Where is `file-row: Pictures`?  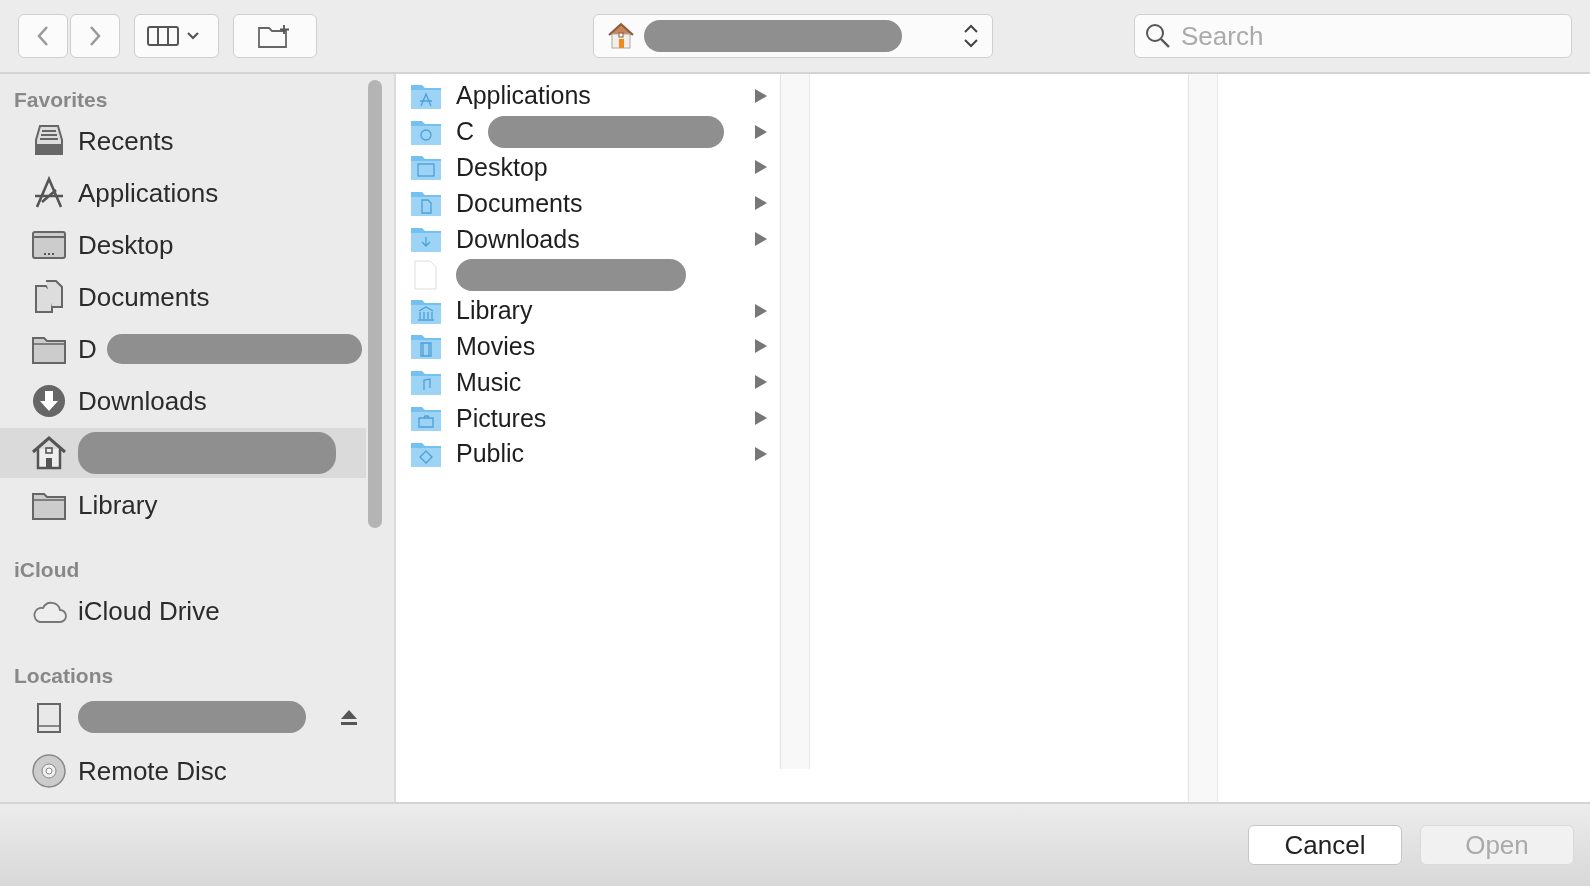 file-row: Pictures is located at coordinates (588, 418).